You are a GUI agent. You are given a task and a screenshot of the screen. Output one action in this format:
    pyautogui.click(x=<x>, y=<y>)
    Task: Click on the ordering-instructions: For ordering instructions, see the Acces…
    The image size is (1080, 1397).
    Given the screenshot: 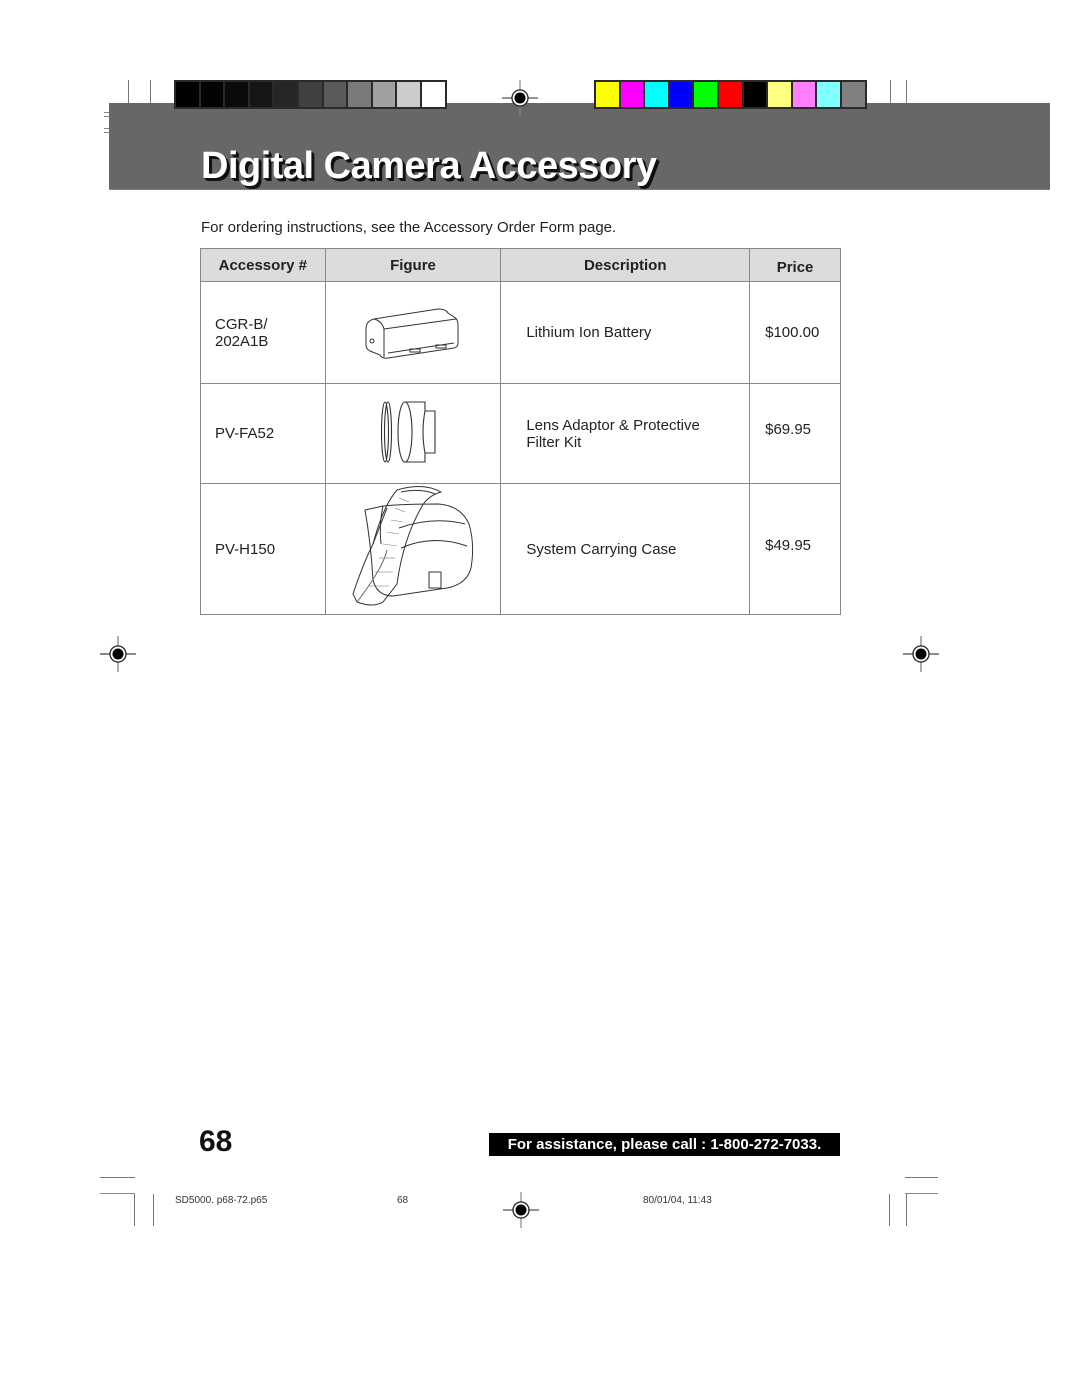 What is the action you would take?
    pyautogui.click(x=409, y=227)
    